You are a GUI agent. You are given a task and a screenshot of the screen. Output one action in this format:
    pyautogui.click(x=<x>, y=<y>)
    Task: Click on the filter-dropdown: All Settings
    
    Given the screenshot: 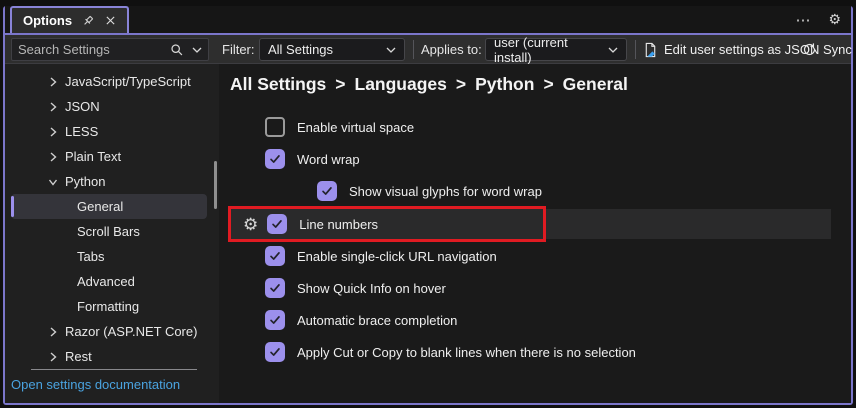 What is the action you would take?
    pyautogui.click(x=332, y=49)
    